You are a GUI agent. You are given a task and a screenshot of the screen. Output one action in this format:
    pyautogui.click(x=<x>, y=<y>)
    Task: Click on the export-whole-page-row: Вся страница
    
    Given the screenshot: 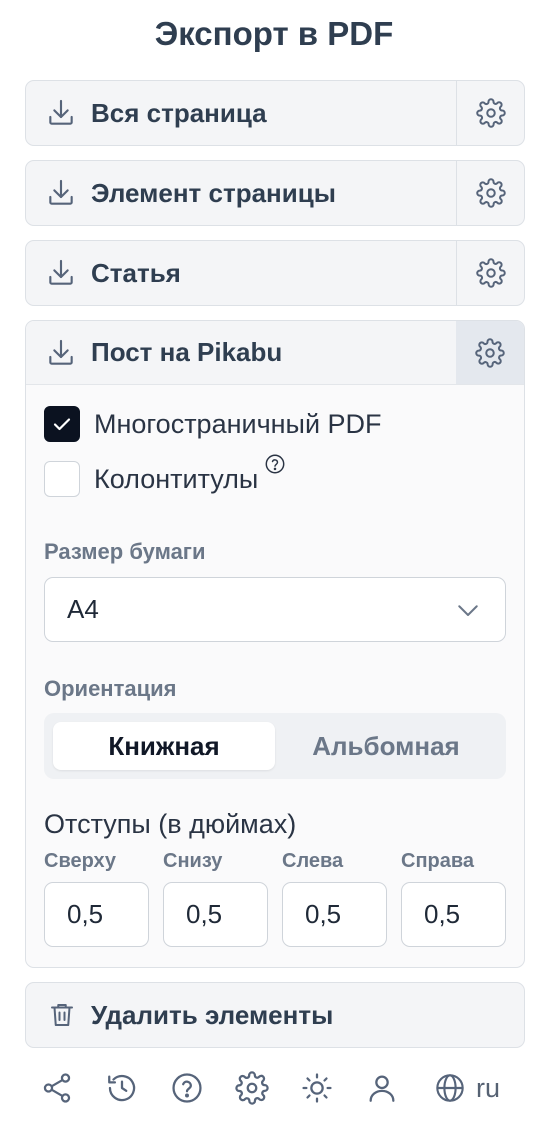 What is the action you would take?
    pyautogui.click(x=275, y=113)
    